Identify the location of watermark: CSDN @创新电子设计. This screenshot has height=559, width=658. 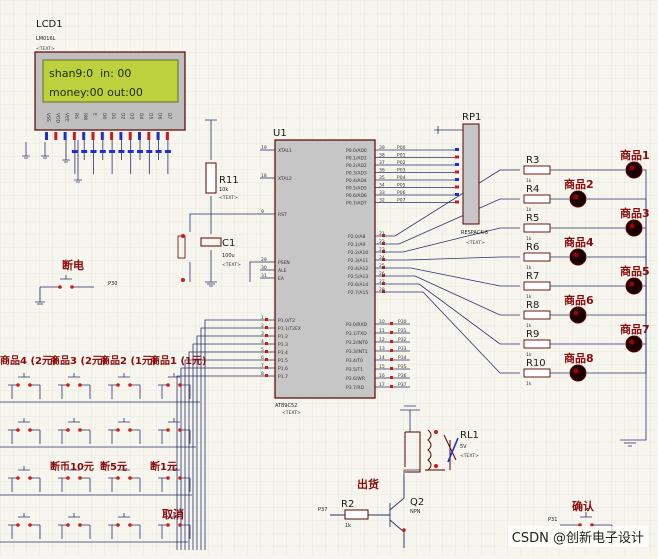
(577, 536).